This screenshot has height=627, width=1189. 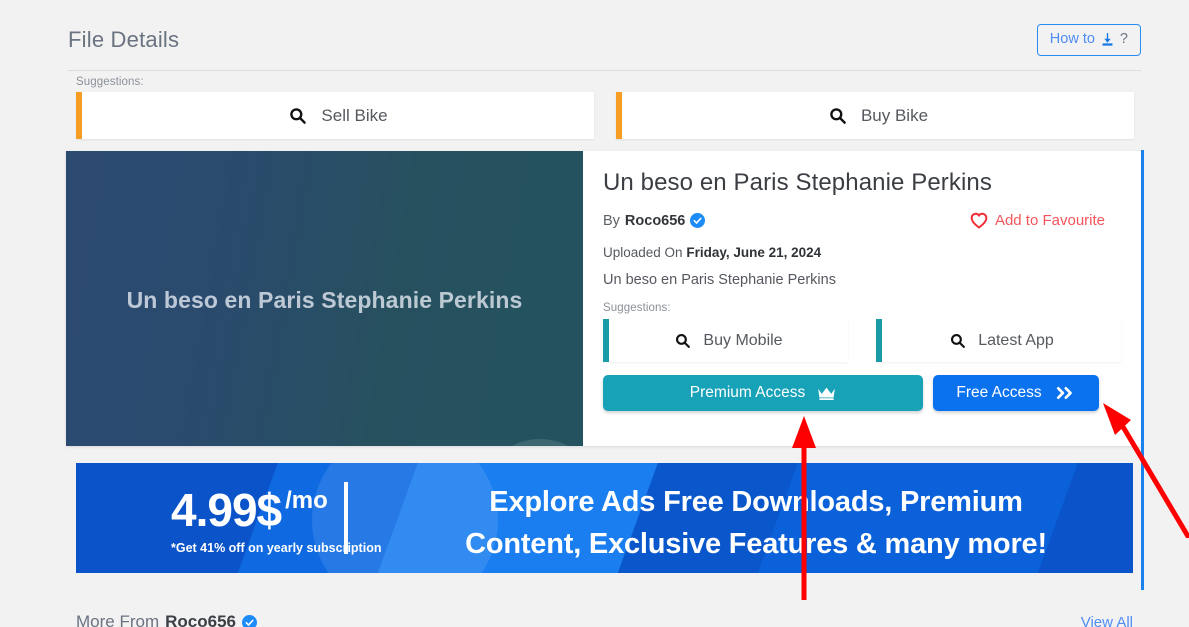 I want to click on download-icon, so click(x=1107, y=39).